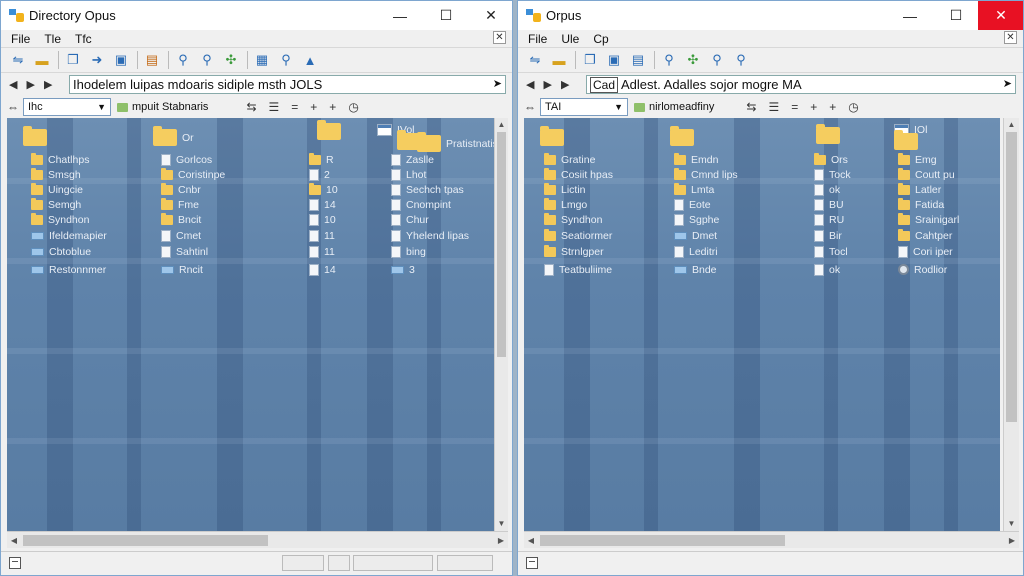 This screenshot has height=576, width=1024. I want to click on file-list-item: Sechch tpas, so click(427, 189).